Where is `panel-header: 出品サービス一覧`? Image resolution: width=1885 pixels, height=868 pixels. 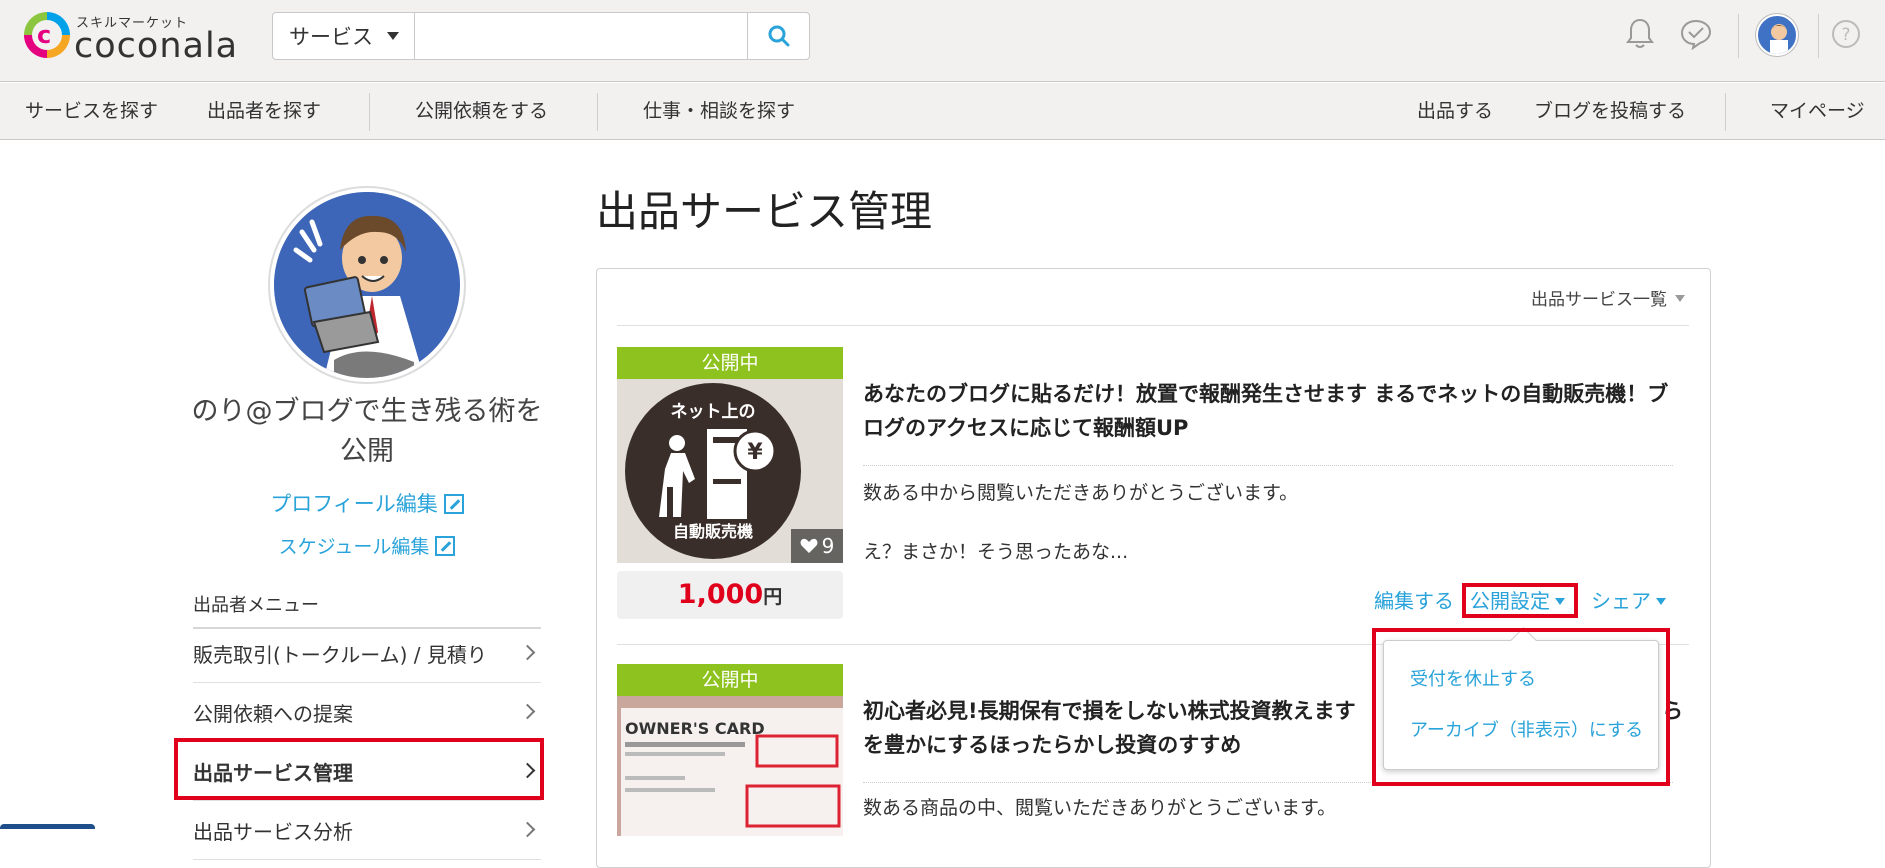
panel-header: 出品サービス一覧 is located at coordinates (1153, 297).